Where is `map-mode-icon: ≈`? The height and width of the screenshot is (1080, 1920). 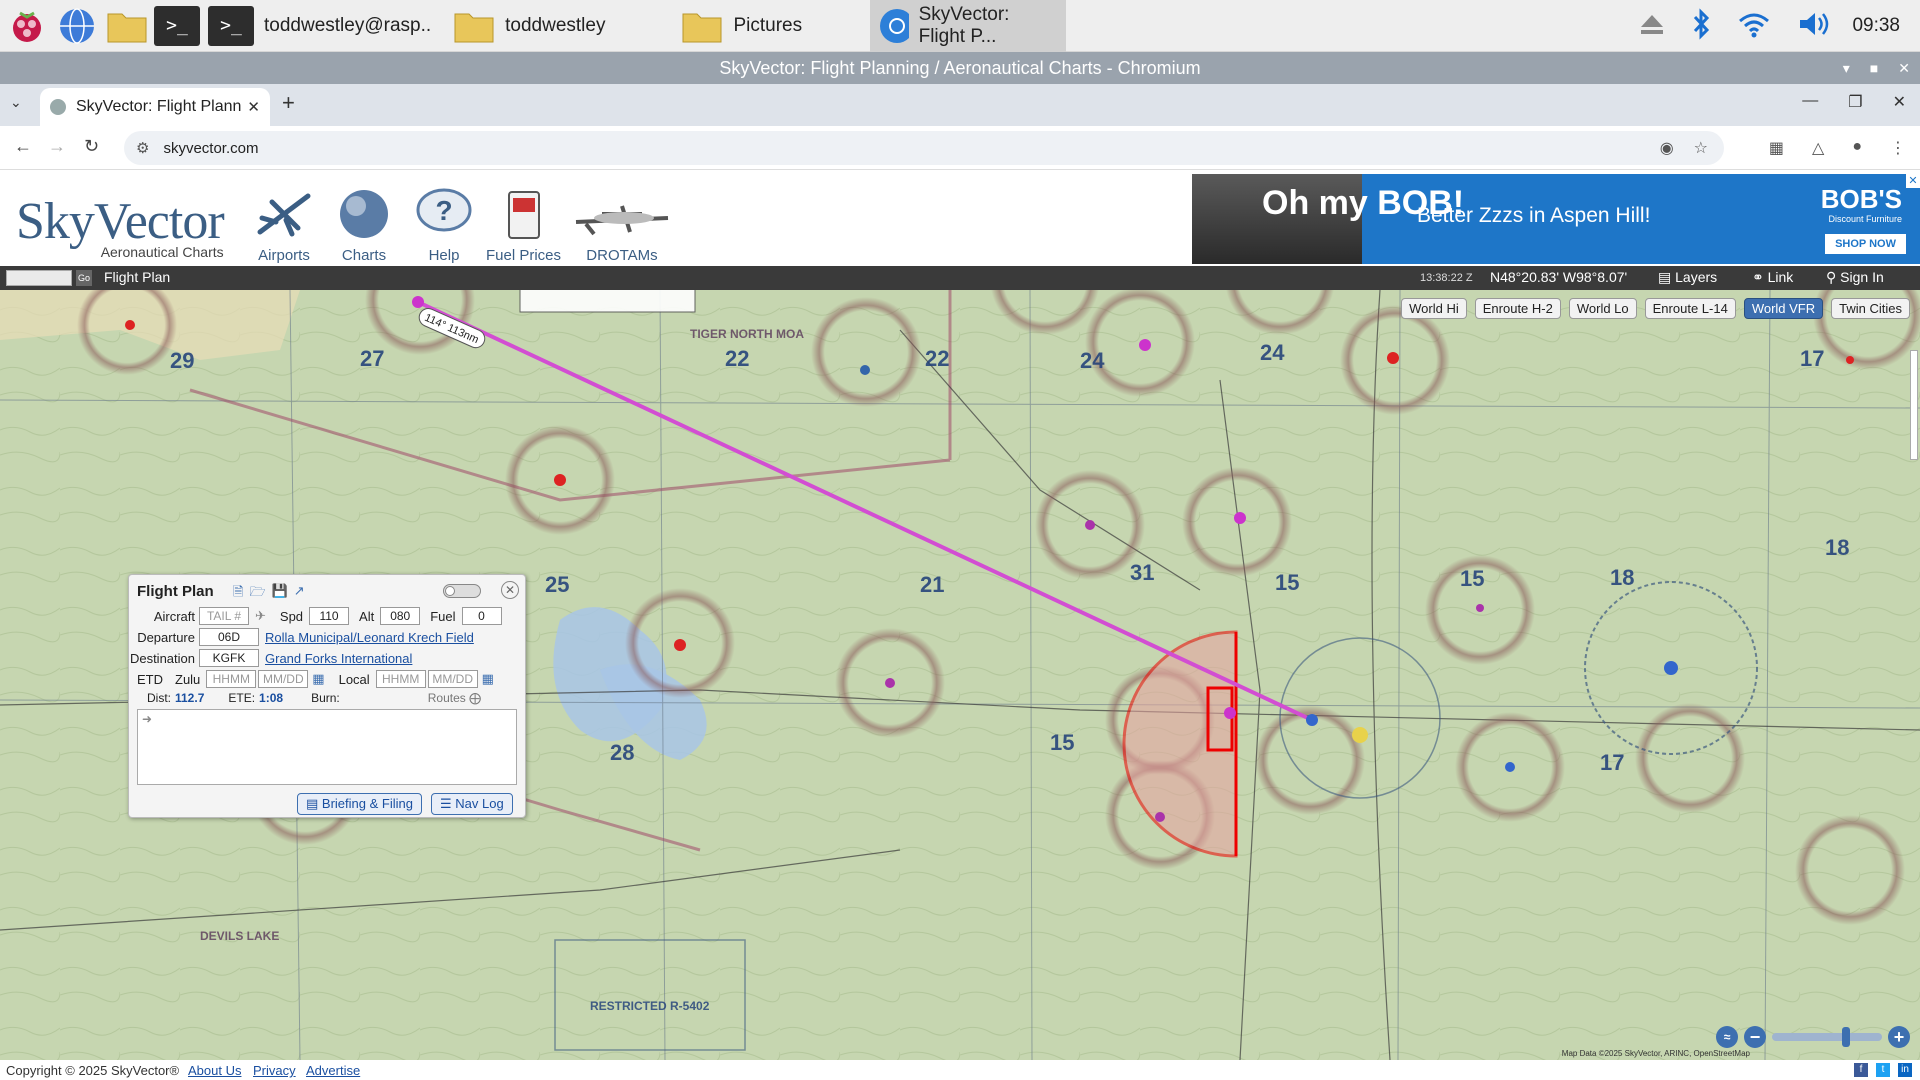
map-mode-icon: ≈ is located at coordinates (1727, 1037).